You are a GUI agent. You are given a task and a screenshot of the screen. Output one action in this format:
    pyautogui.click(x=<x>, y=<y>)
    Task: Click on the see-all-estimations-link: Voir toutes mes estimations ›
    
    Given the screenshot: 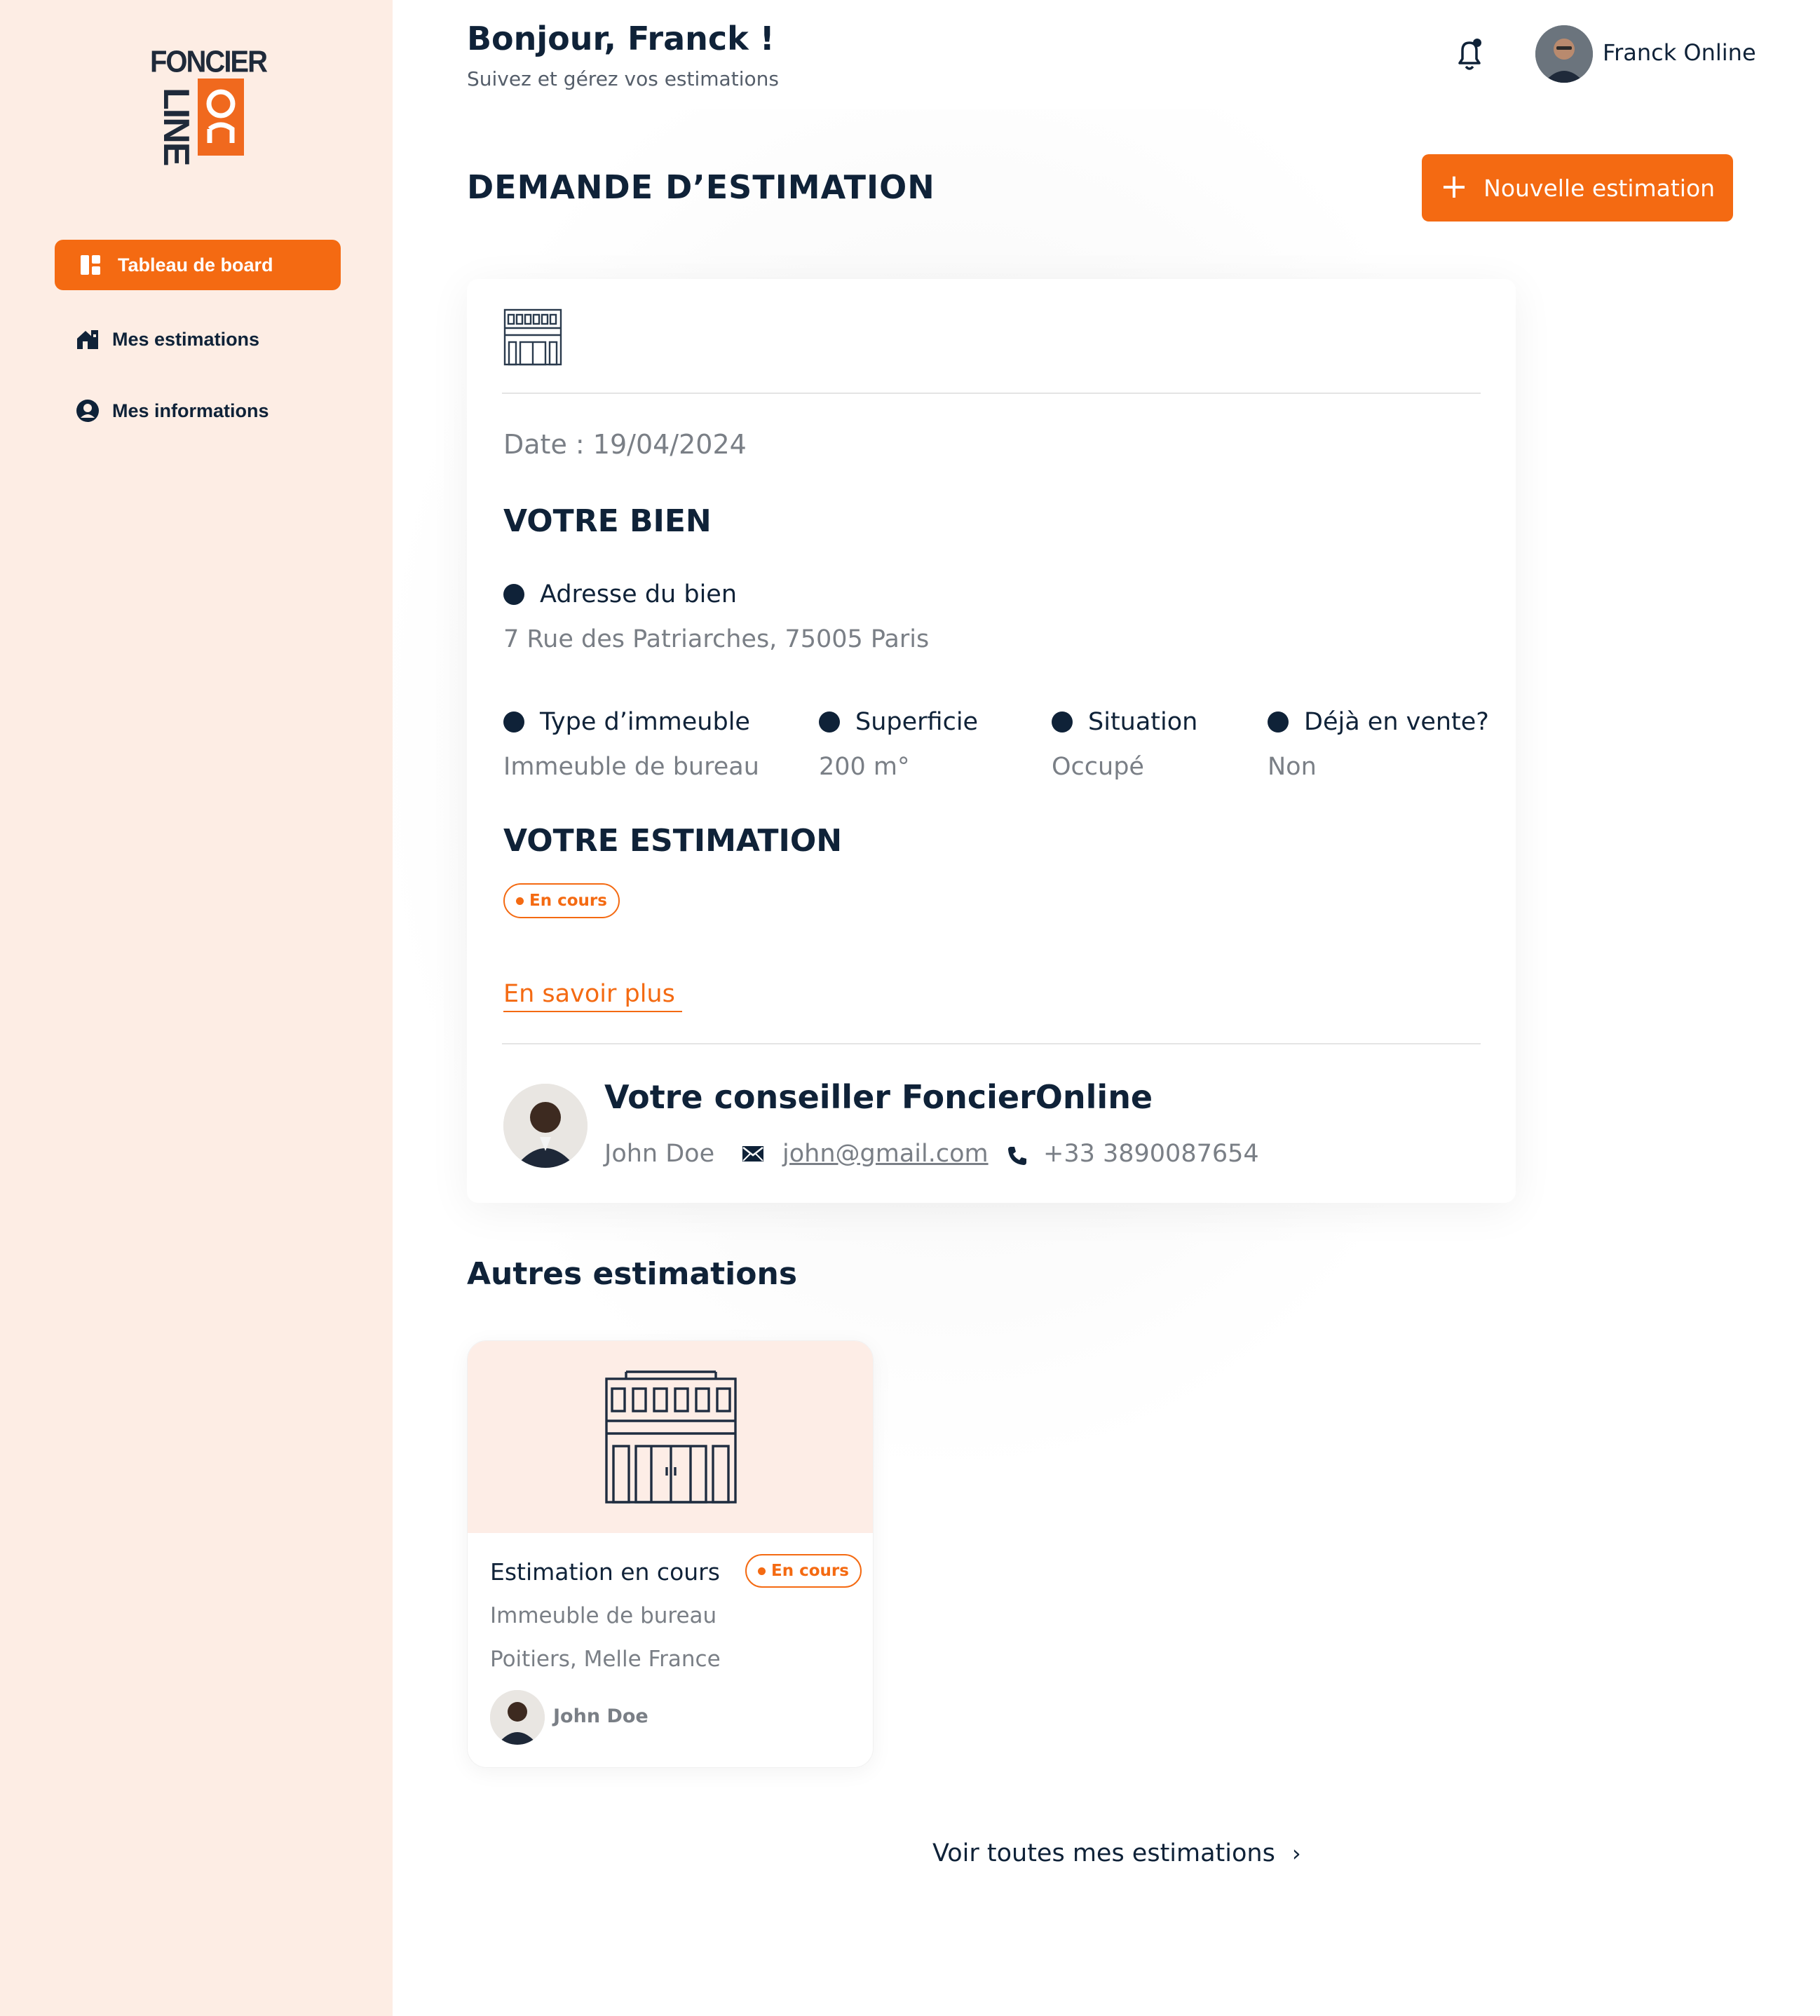 What is the action you would take?
    pyautogui.click(x=1116, y=1853)
    